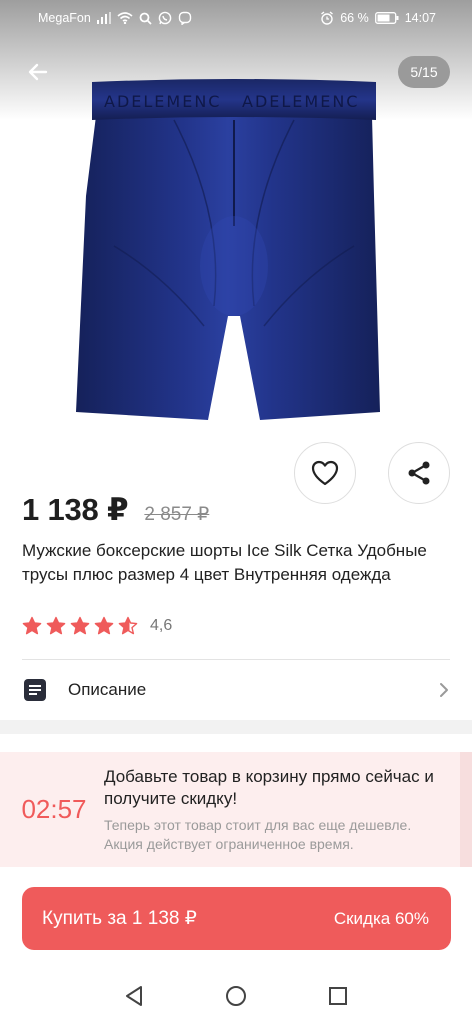  I want to click on share-icon, so click(419, 473).